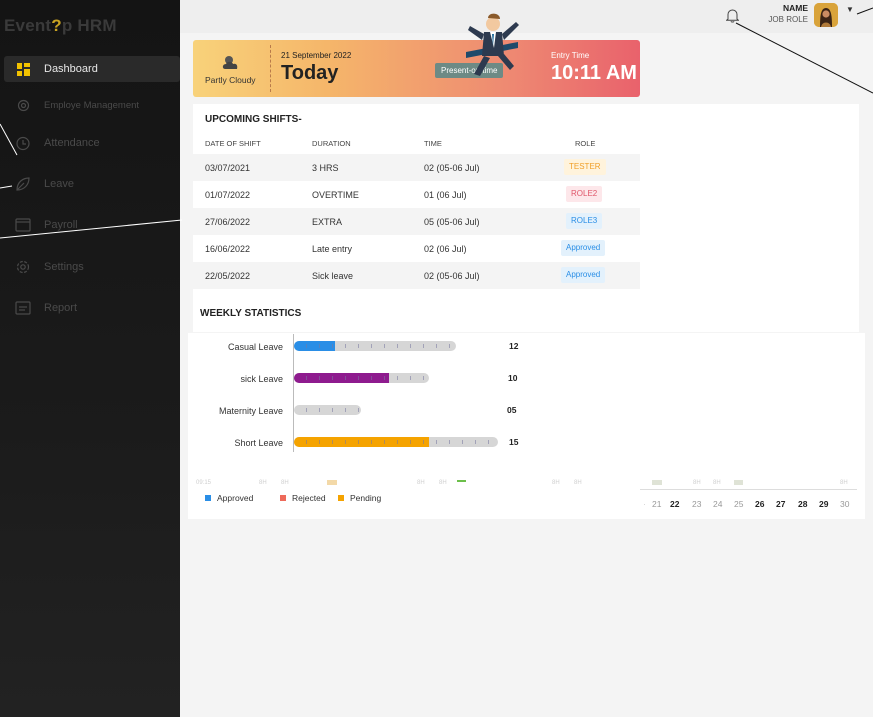  What do you see at coordinates (416, 167) in the screenshot?
I see `table-row: 03/07/2021 3 HRS 02 (05-06 Jul) TESTER` at bounding box center [416, 167].